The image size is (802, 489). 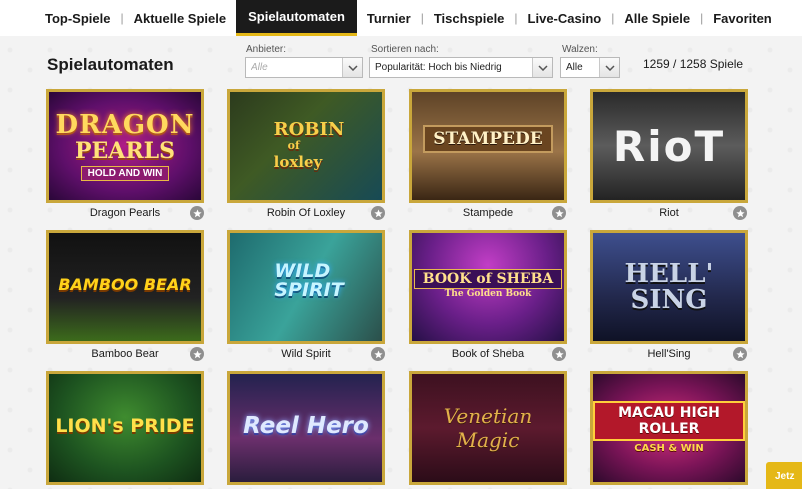 I want to click on artwork-title: PEARLS, so click(x=124, y=151).